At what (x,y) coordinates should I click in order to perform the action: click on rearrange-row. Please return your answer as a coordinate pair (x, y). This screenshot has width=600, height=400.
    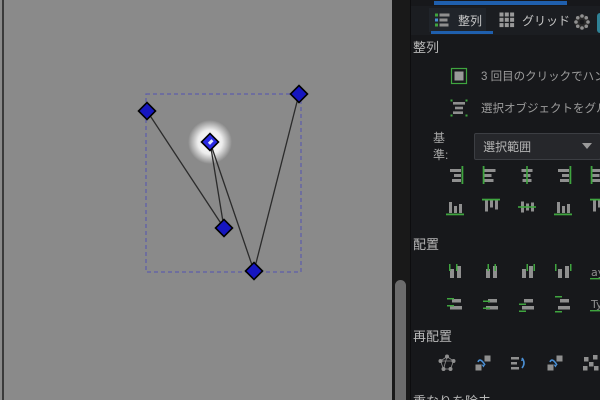
    Looking at the image, I should click on (505, 363).